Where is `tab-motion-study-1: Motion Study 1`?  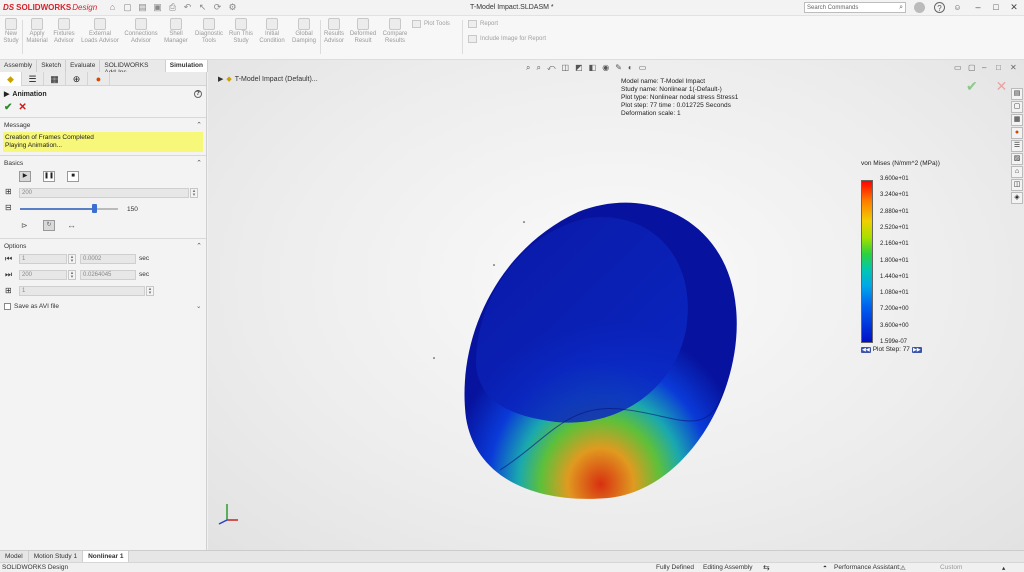
tab-motion-study-1: Motion Study 1 is located at coordinates (56, 556).